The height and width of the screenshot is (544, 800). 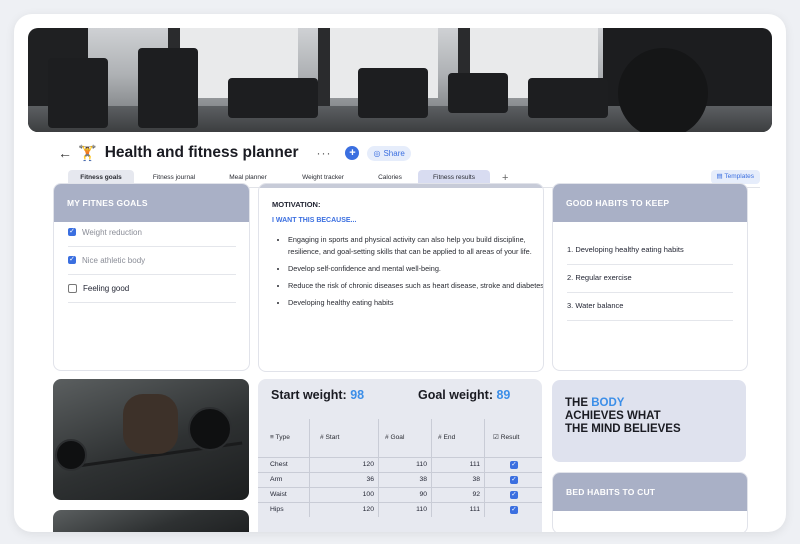 What do you see at coordinates (284, 438) in the screenshot?
I see `column-header: ≡ Type` at bounding box center [284, 438].